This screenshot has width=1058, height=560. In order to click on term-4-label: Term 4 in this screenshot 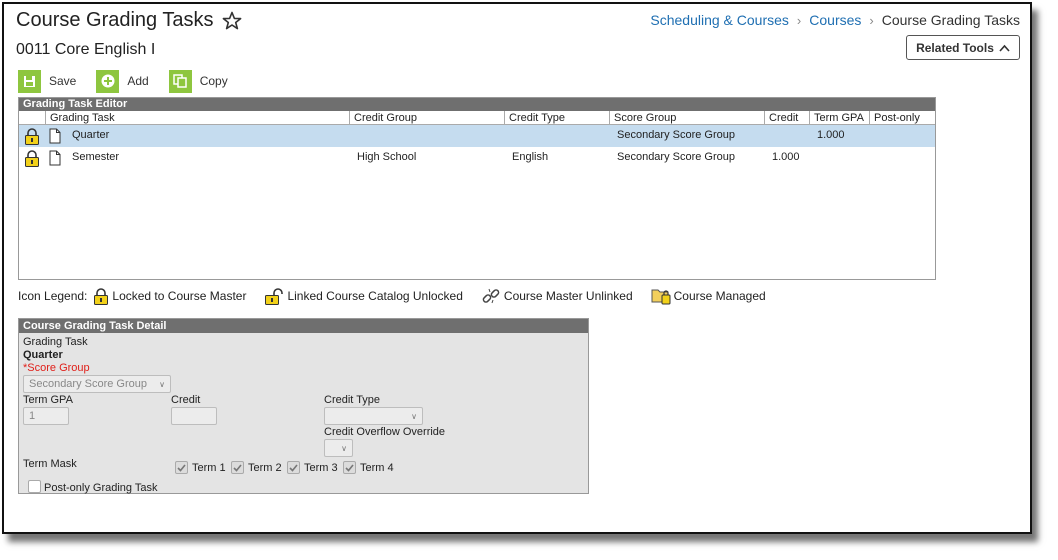, I will do `click(377, 468)`.